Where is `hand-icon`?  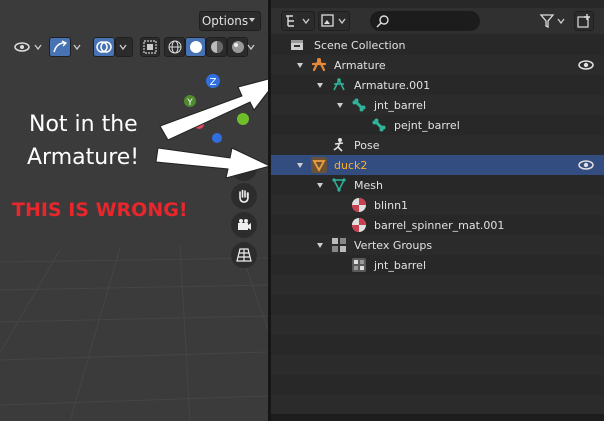 hand-icon is located at coordinates (244, 196).